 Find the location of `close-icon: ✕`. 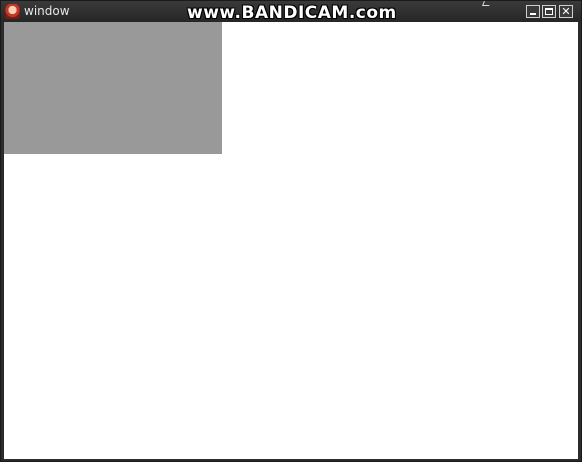

close-icon: ✕ is located at coordinates (566, 11).